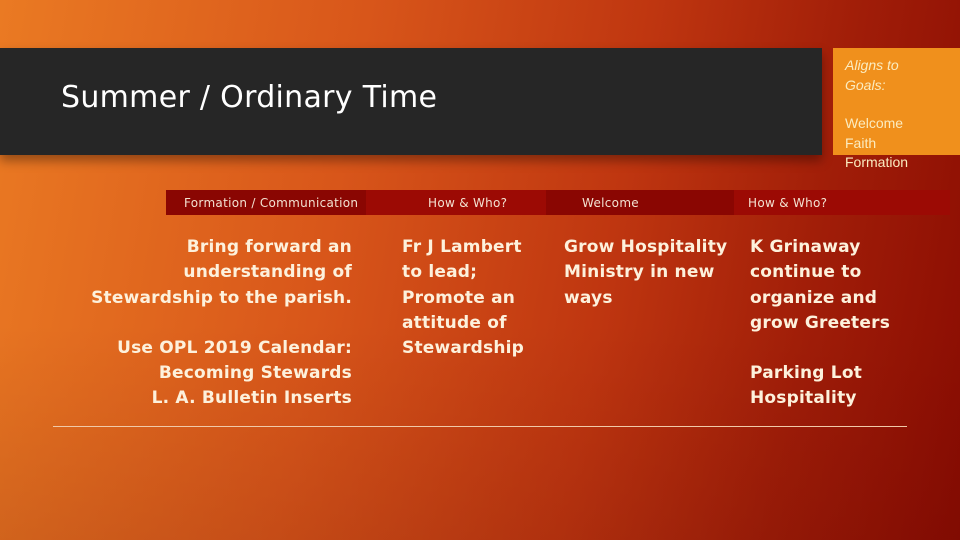 This screenshot has width=960, height=540. Describe the element at coordinates (788, 203) in the screenshot. I see `header-how-who-2: How & Who?` at that location.